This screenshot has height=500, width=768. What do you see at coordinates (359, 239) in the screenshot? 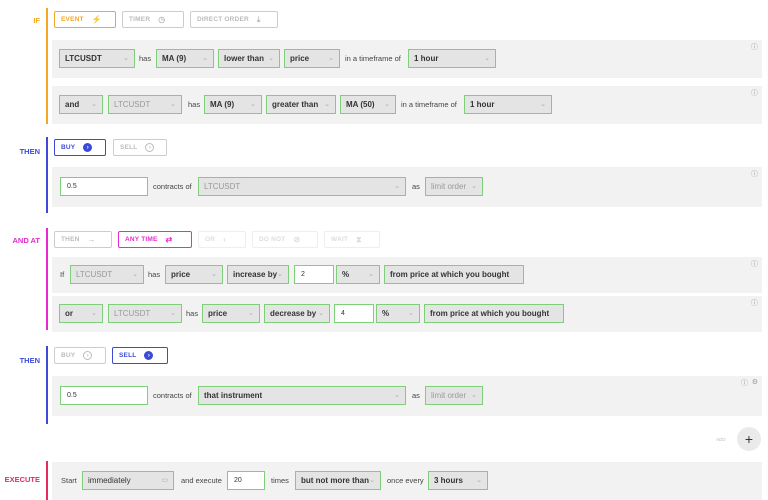
I see `hourglass-icon: ⧗` at bounding box center [359, 239].